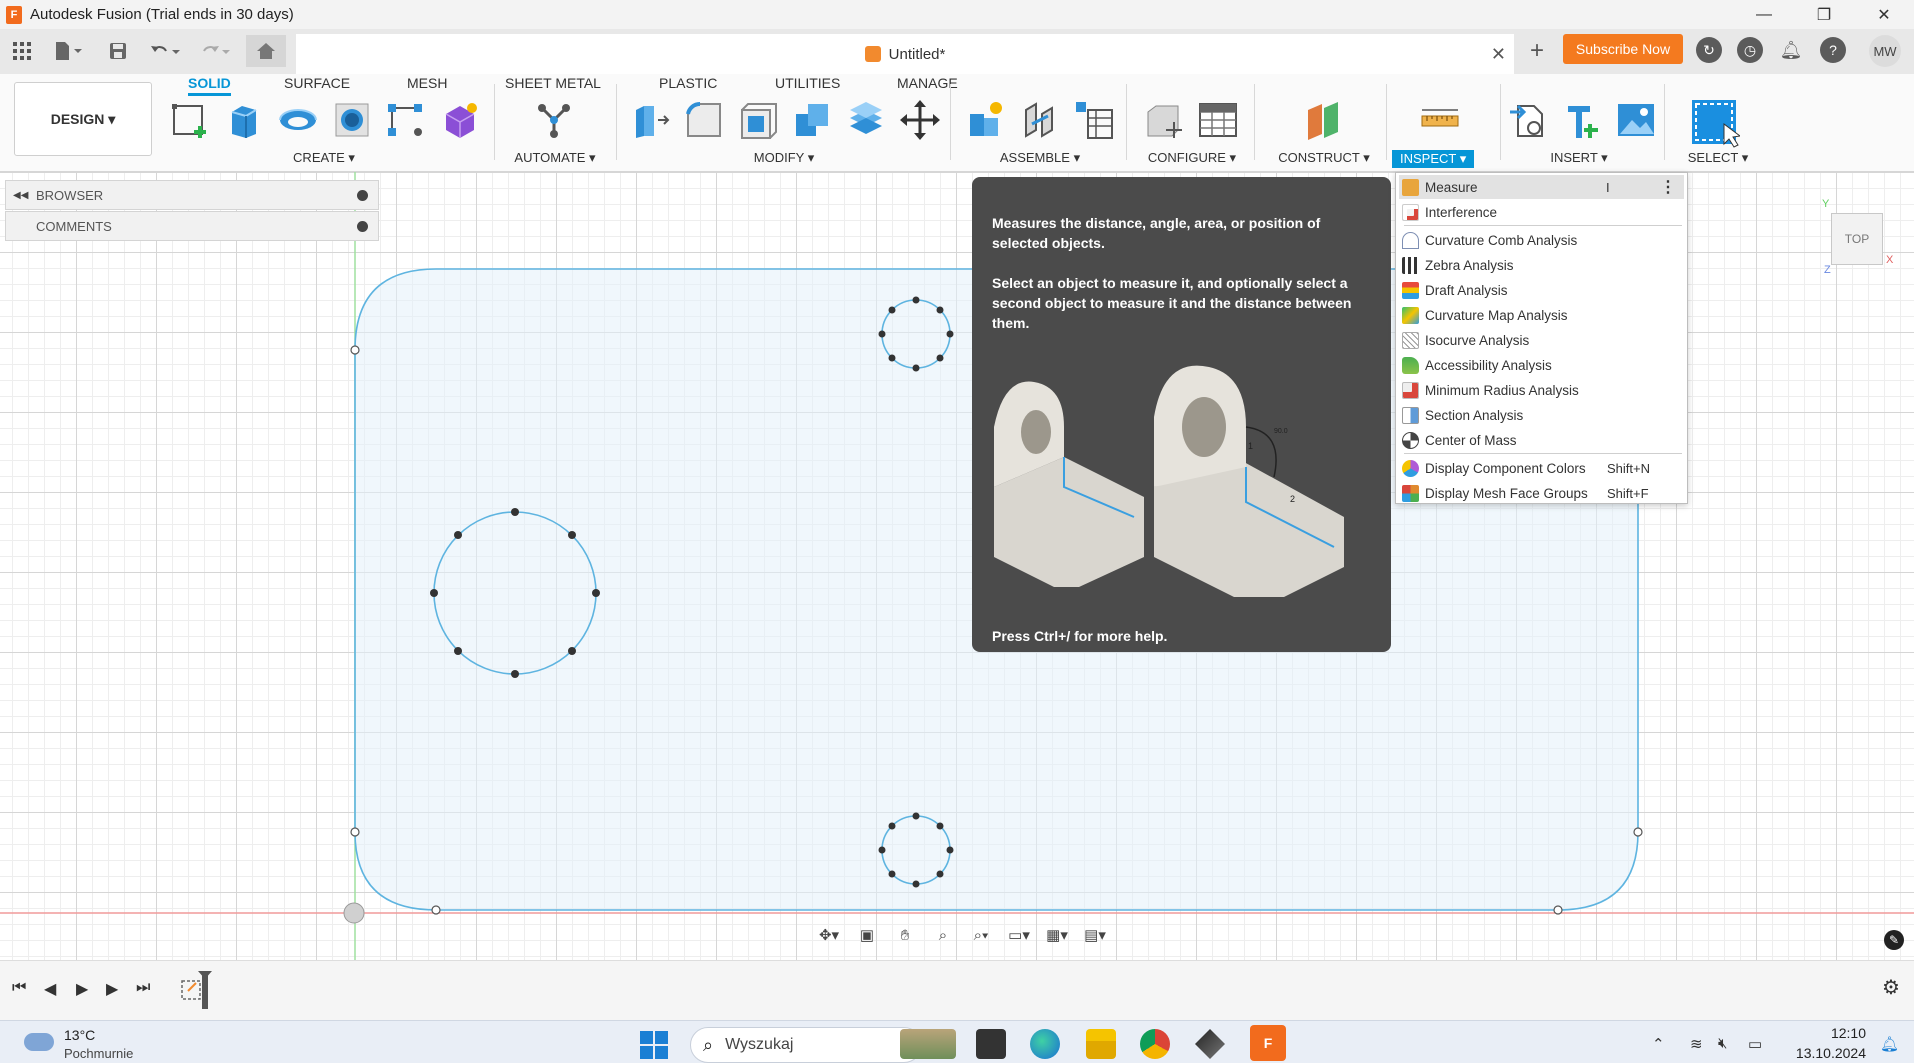 The image size is (1914, 1063). I want to click on go-to-start-icon: ⏮, so click(19, 988).